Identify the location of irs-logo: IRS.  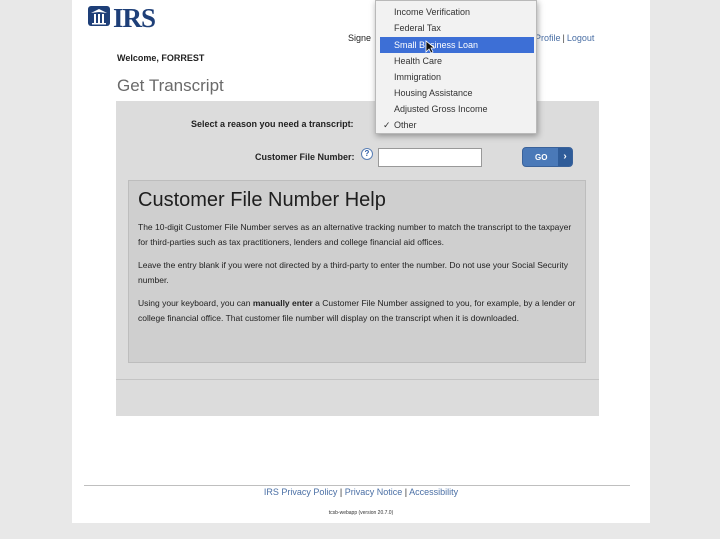
(121, 18).